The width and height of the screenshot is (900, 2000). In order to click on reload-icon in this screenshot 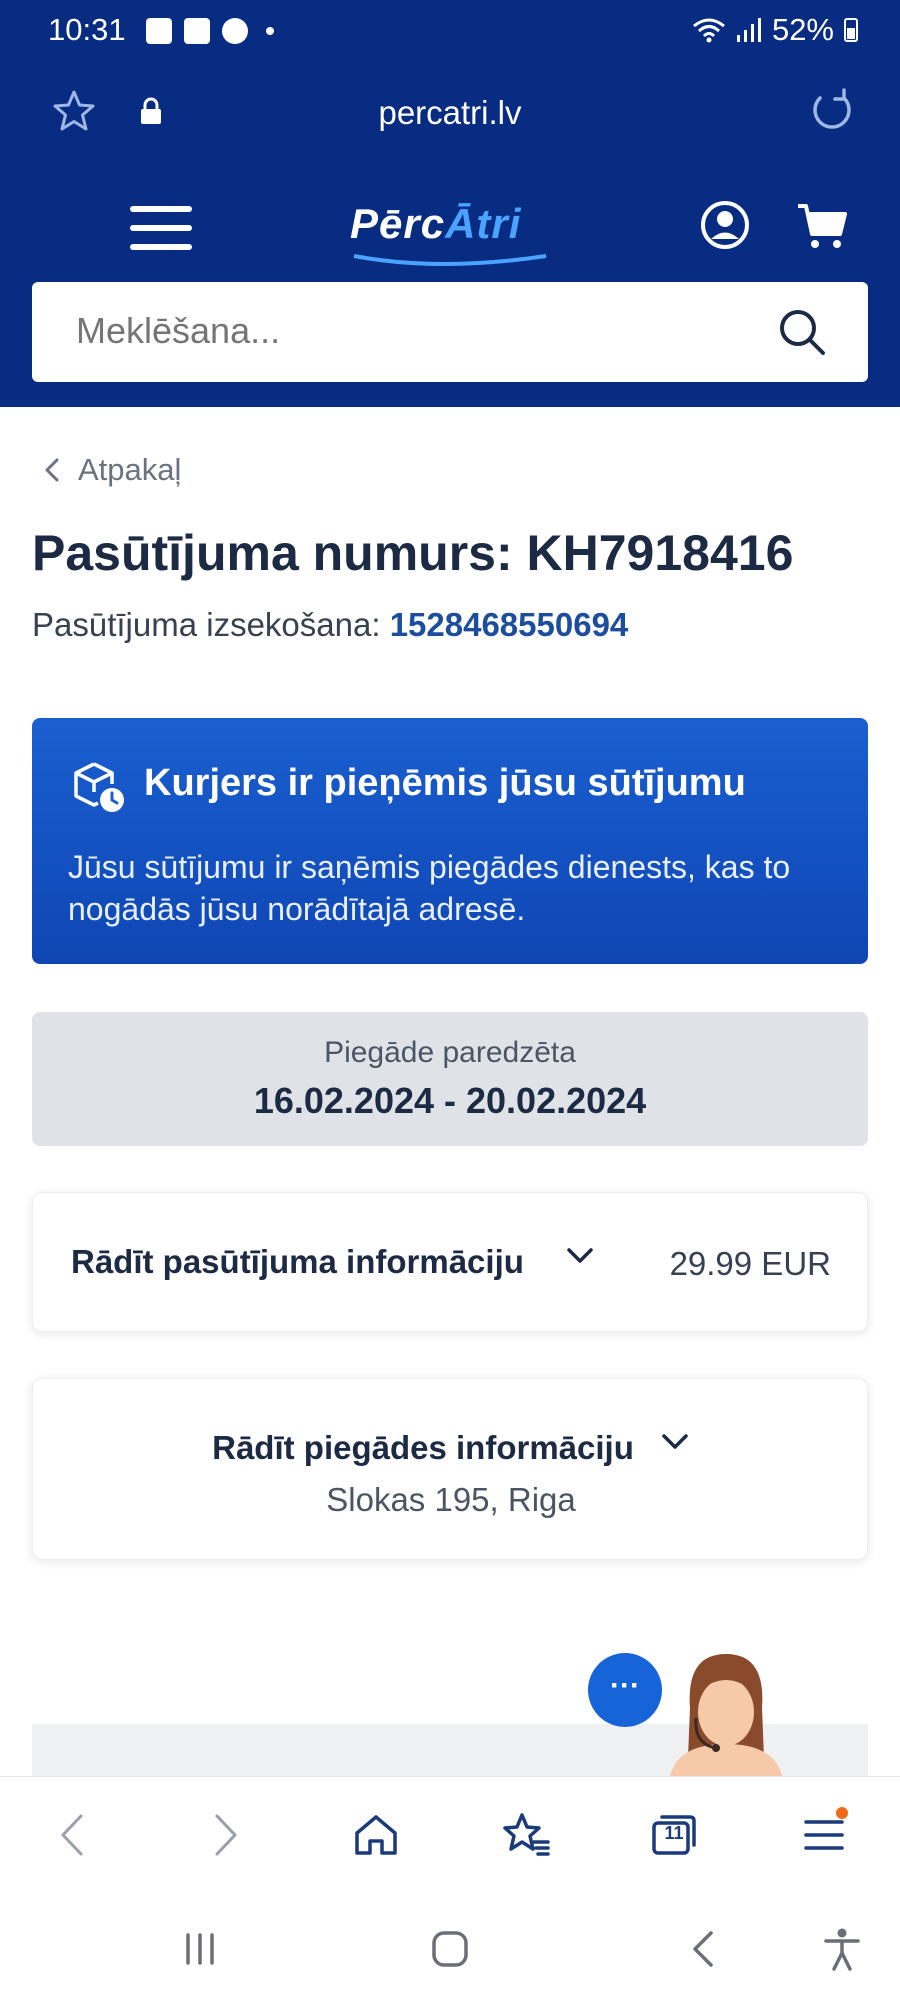, I will do `click(831, 111)`.